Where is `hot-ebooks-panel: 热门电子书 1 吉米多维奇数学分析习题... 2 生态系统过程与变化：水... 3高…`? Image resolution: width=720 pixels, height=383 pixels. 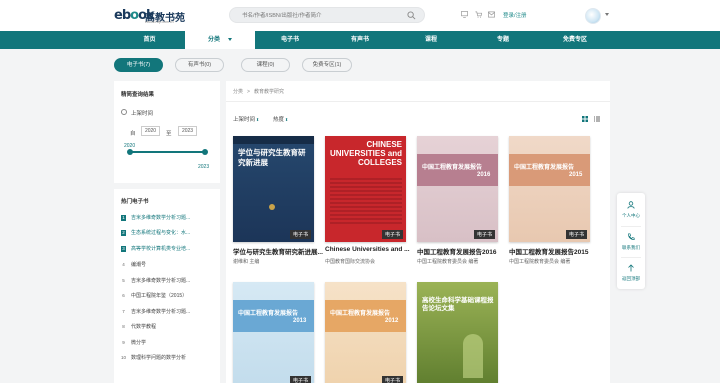 hot-ebooks-panel: 热门电子书 1 吉米多维奇数学分析习题... 2 生态系统过程与变化：水... 3高… is located at coordinates (167, 286).